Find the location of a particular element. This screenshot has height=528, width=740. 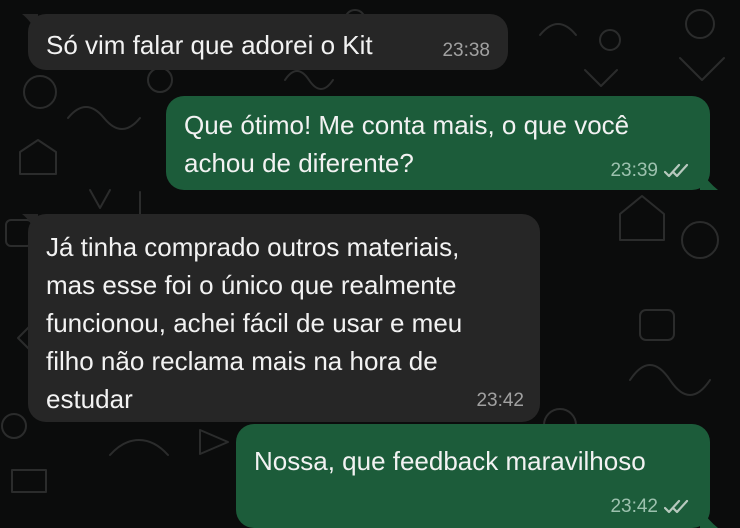

message-text: Só vim falar que adorei o Kit is located at coordinates (209, 45).